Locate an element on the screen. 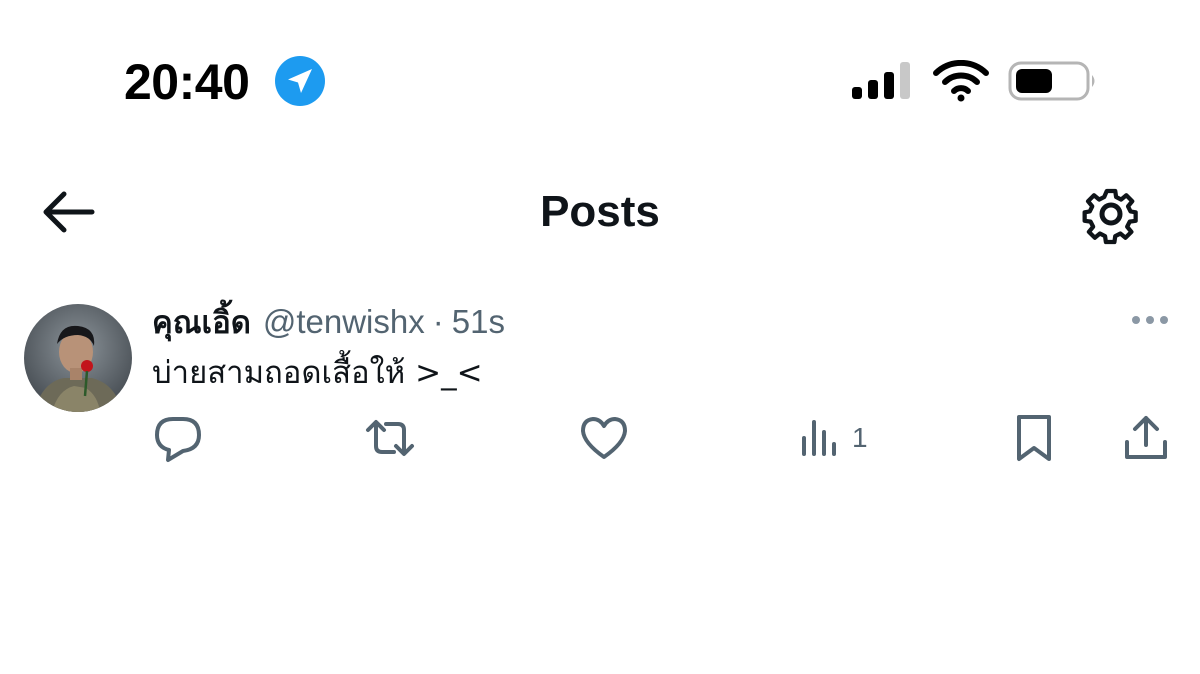 The image size is (1200, 674). battery-icon is located at coordinates (1051, 81).